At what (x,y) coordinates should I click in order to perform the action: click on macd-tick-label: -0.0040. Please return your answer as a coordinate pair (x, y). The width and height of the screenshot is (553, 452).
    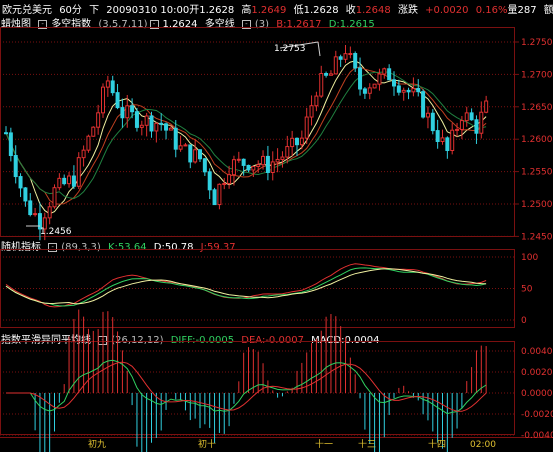
    Looking at the image, I should click on (537, 436).